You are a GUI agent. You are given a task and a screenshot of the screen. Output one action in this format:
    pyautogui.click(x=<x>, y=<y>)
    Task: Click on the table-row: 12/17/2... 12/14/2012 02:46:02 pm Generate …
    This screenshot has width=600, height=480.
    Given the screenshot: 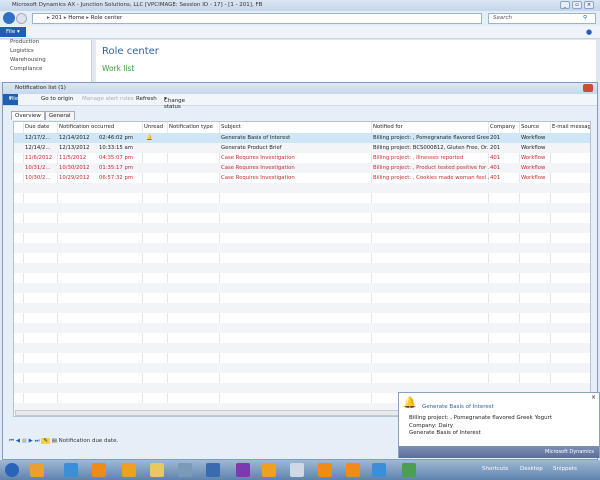 What is the action you would take?
    pyautogui.click(x=302, y=138)
    